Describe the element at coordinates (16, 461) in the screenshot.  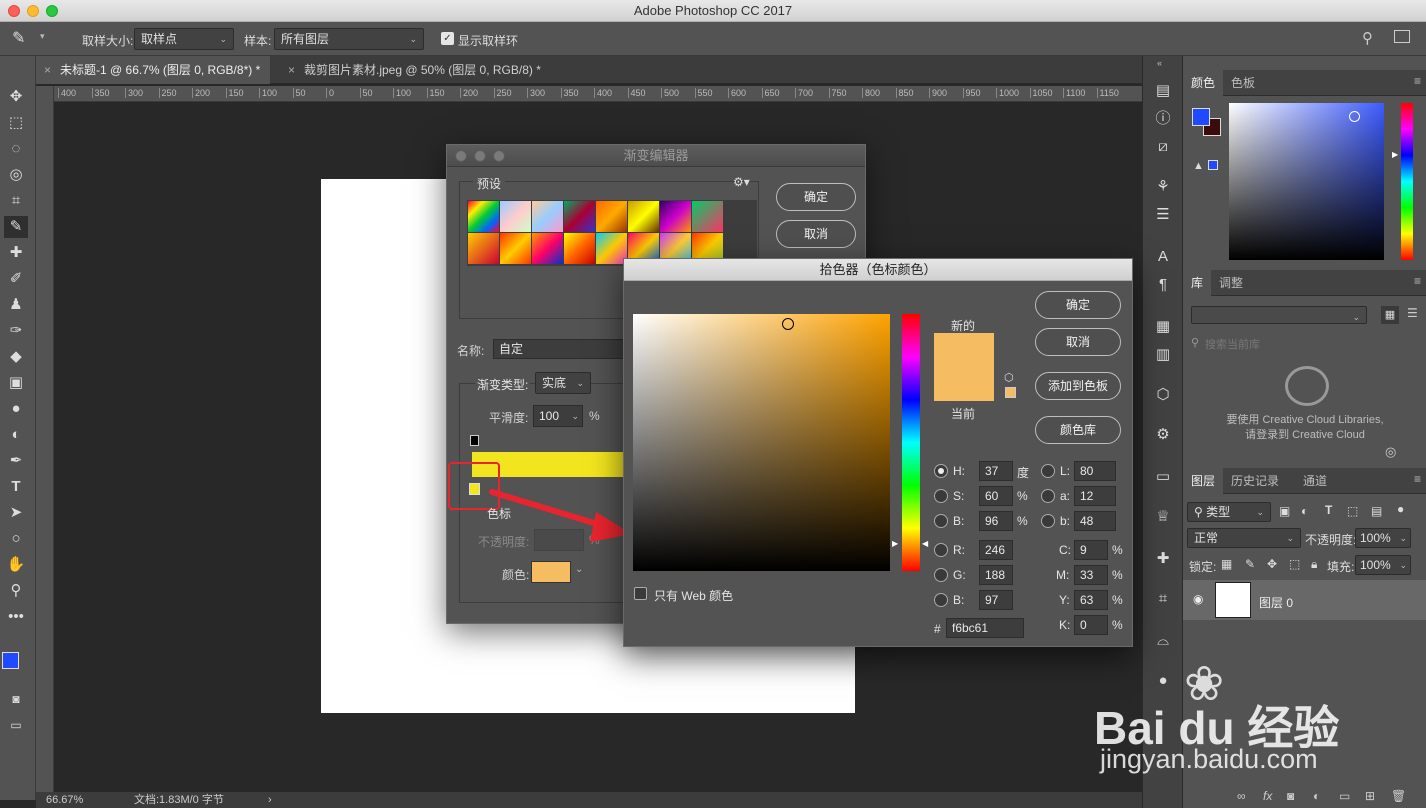
I see `pen-tool-icon: ✒` at that location.